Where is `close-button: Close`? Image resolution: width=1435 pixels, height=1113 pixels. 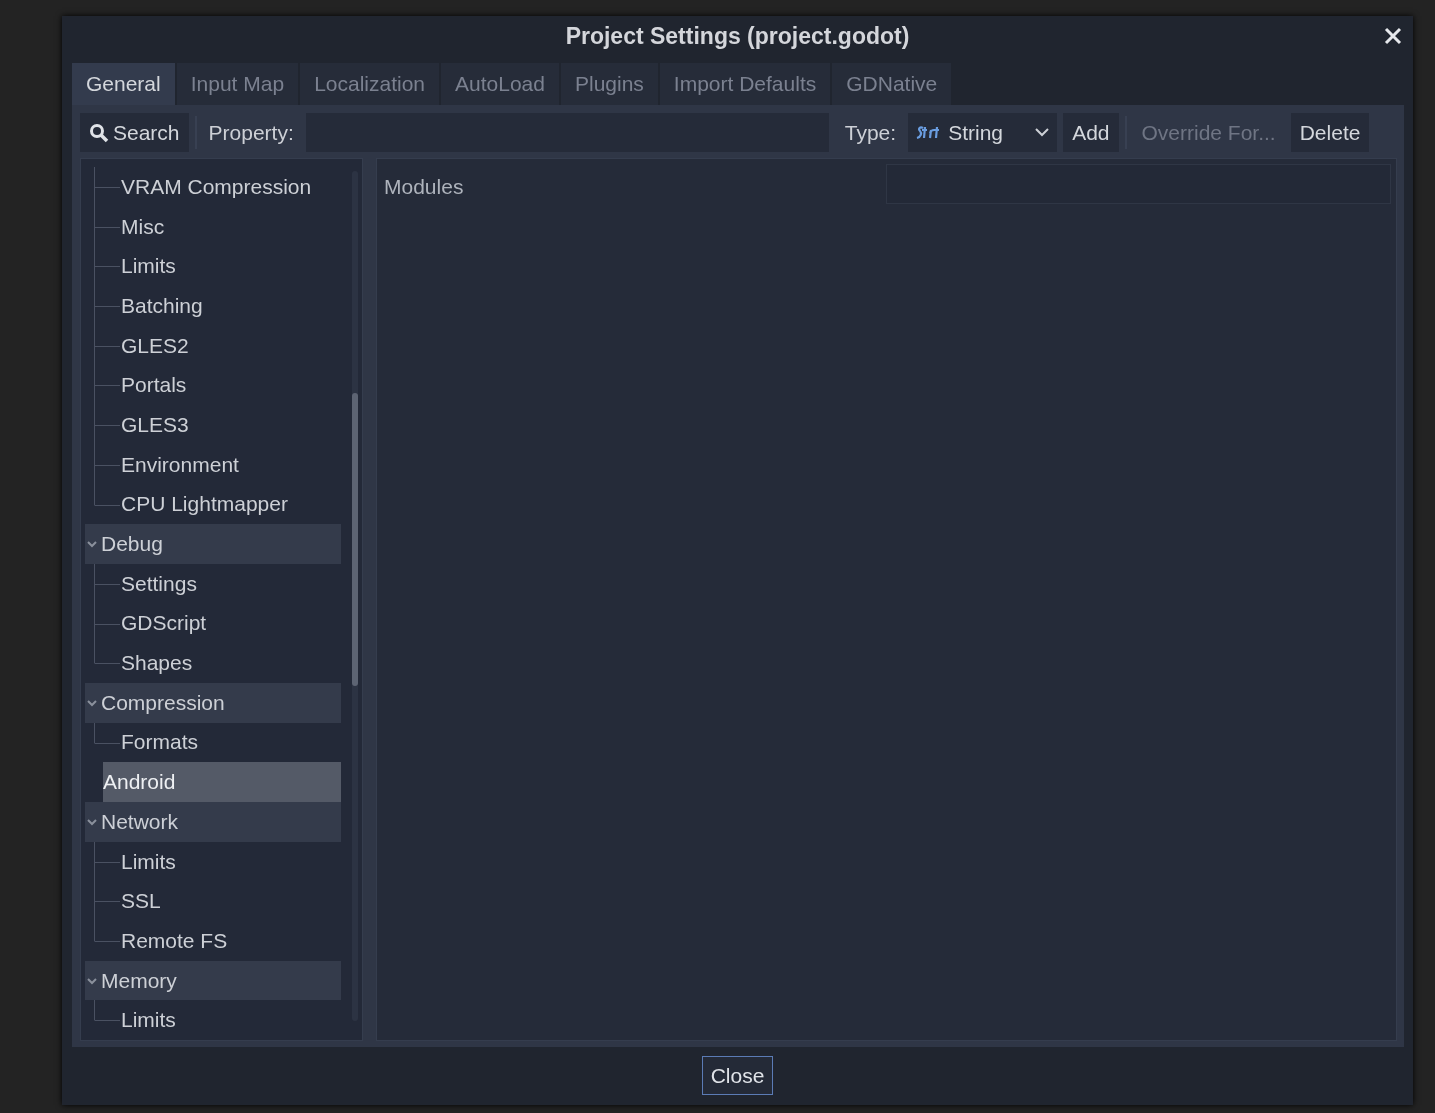 close-button: Close is located at coordinates (737, 1075).